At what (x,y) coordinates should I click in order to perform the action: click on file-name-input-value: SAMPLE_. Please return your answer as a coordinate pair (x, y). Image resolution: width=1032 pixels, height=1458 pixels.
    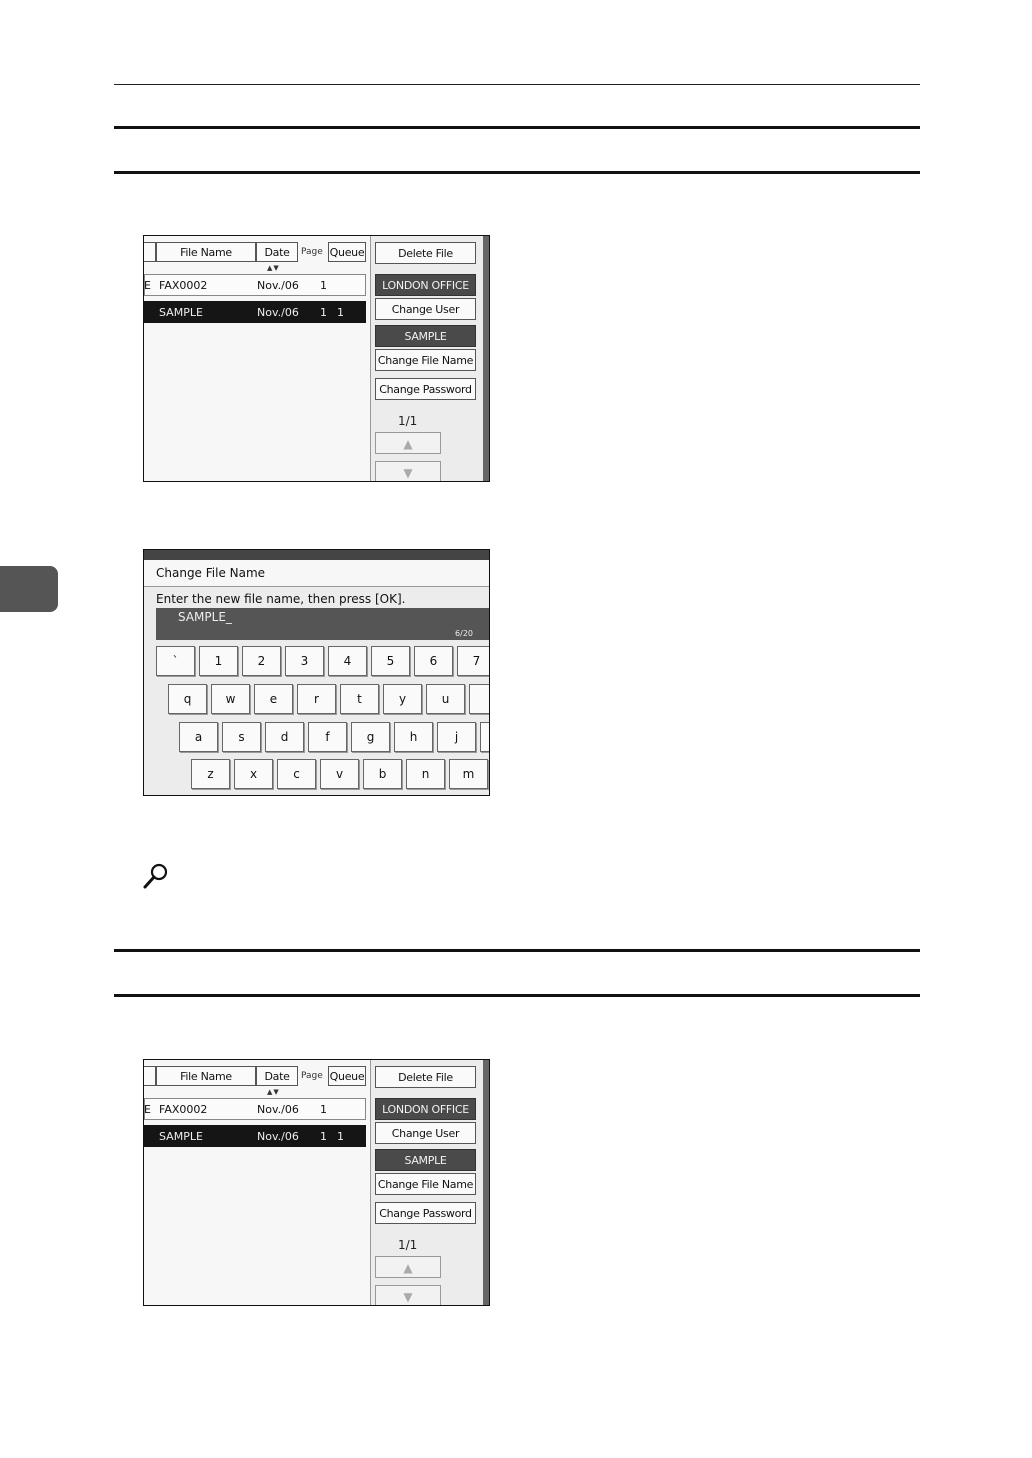
    Looking at the image, I should click on (205, 617).